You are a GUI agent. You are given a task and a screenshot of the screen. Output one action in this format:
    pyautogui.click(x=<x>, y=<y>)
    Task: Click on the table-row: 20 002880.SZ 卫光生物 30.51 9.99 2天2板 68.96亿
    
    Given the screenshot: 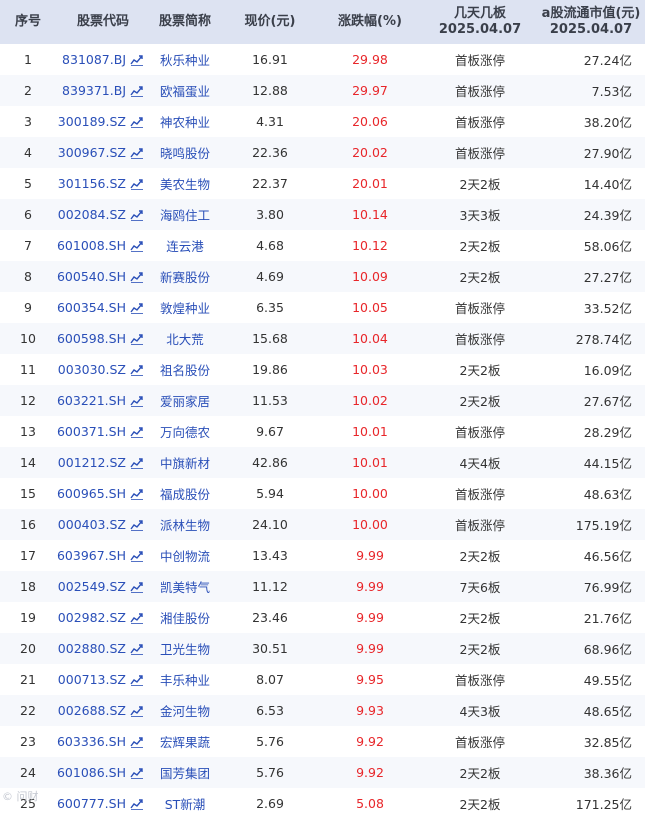 What is the action you would take?
    pyautogui.click(x=322, y=648)
    